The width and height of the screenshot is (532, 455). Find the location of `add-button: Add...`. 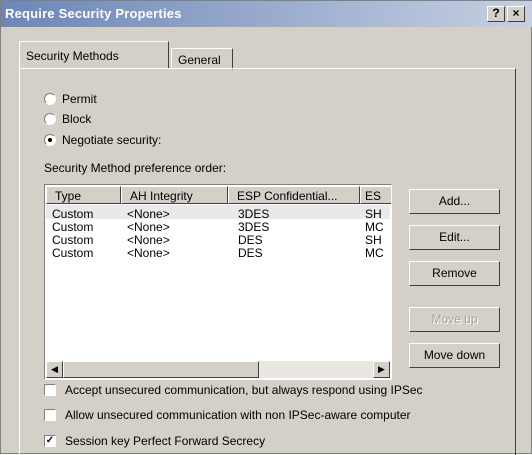

add-button: Add... is located at coordinates (454, 201).